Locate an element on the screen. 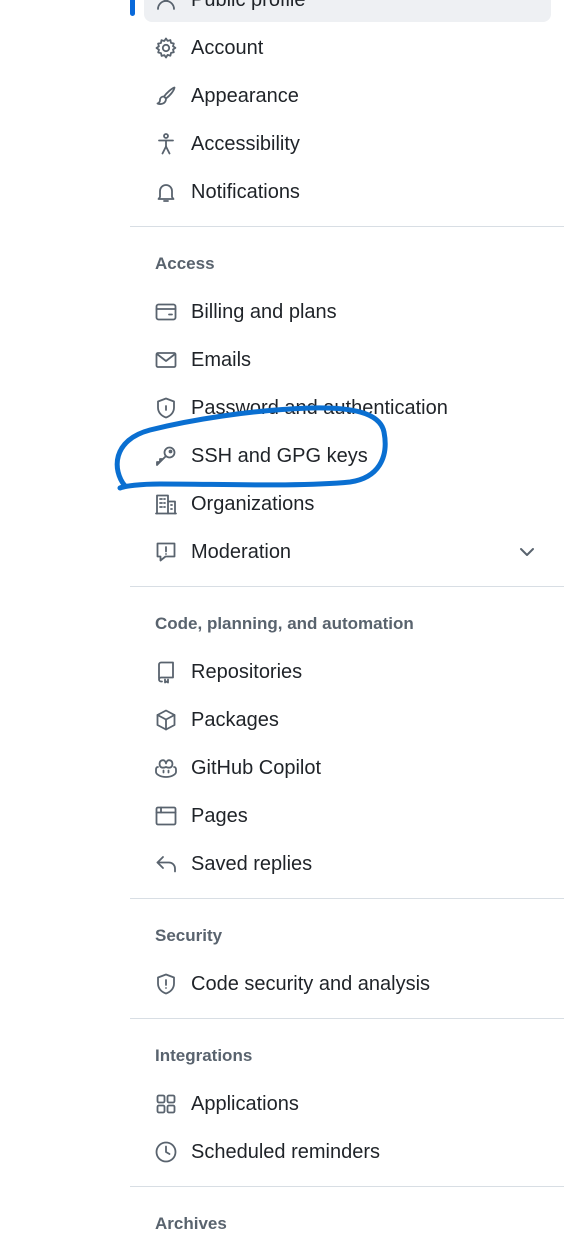 This screenshot has width=574, height=1245. section-heading-security: Security is located at coordinates (189, 935).